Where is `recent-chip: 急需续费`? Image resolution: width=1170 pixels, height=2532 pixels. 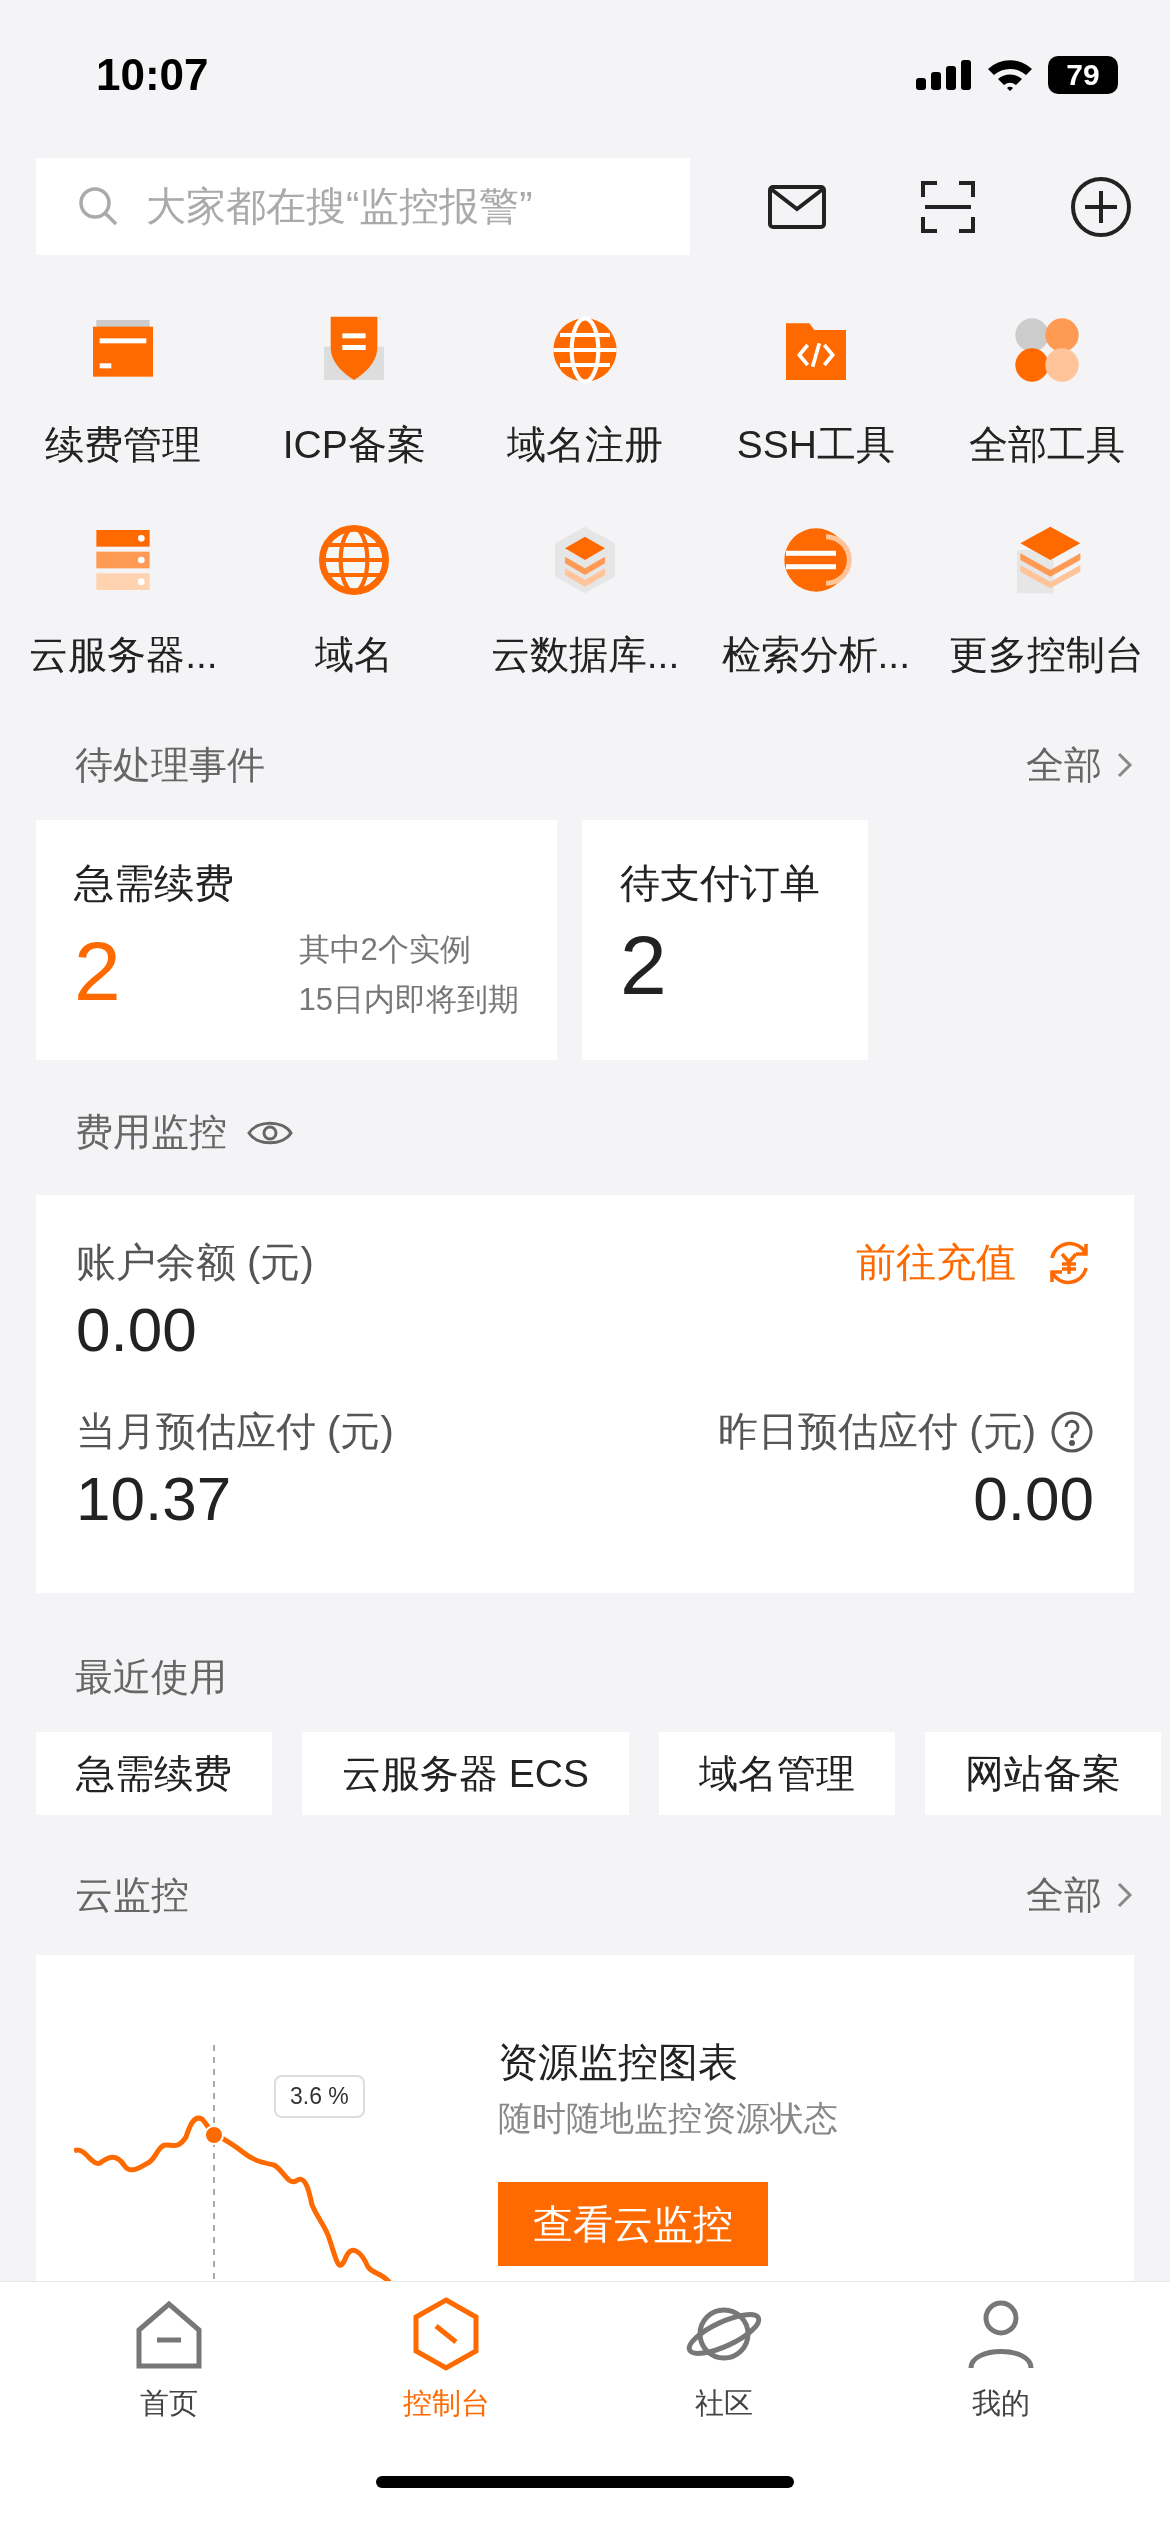 recent-chip: 急需续费 is located at coordinates (154, 1773).